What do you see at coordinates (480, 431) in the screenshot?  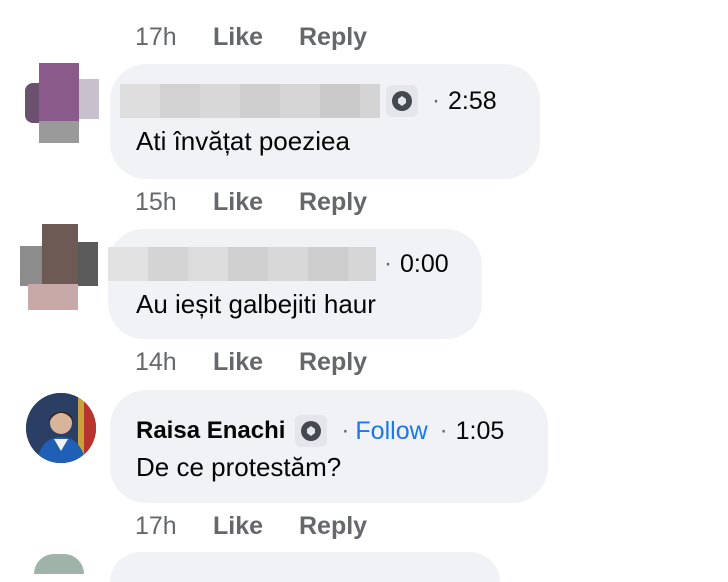 I see `comment-timestamp: 1:05` at bounding box center [480, 431].